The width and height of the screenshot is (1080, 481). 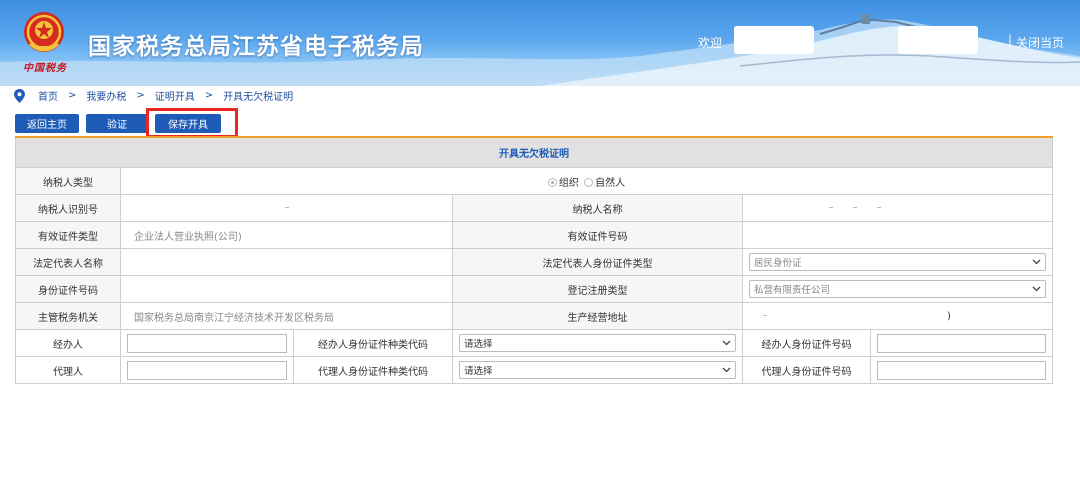 What do you see at coordinates (373, 343) in the screenshot?
I see `handler-id-type-label: 经办人身份证件种类代码` at bounding box center [373, 343].